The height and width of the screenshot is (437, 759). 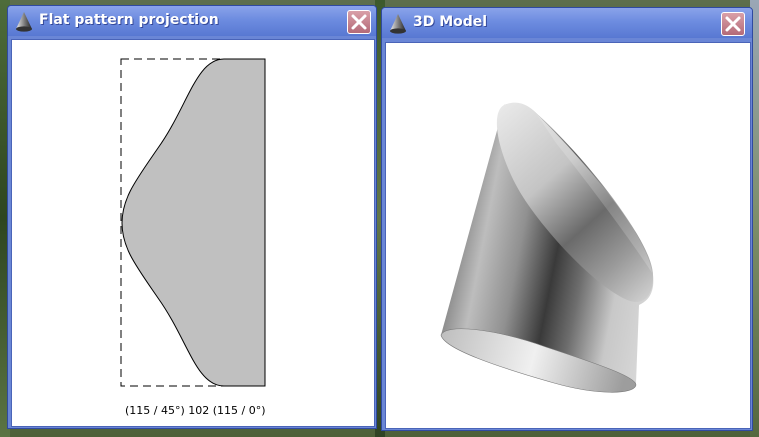 I want to click on window-title: Flat pattern projection, so click(x=129, y=20).